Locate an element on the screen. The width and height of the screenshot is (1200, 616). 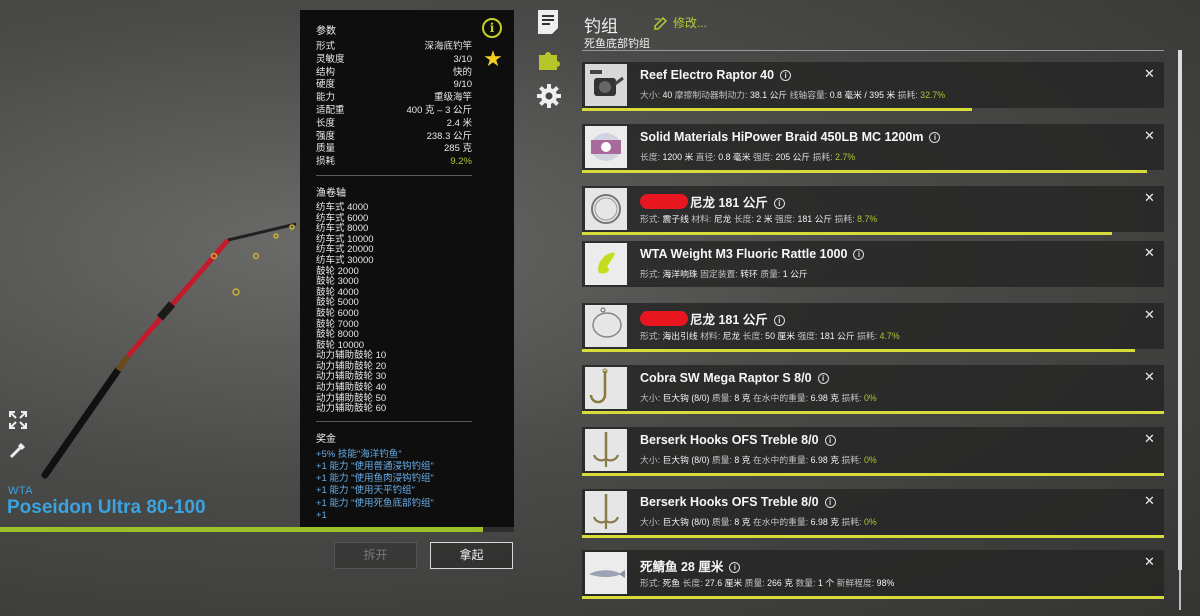
param-row: 强度 238.3 公斤 is located at coordinates (394, 137).